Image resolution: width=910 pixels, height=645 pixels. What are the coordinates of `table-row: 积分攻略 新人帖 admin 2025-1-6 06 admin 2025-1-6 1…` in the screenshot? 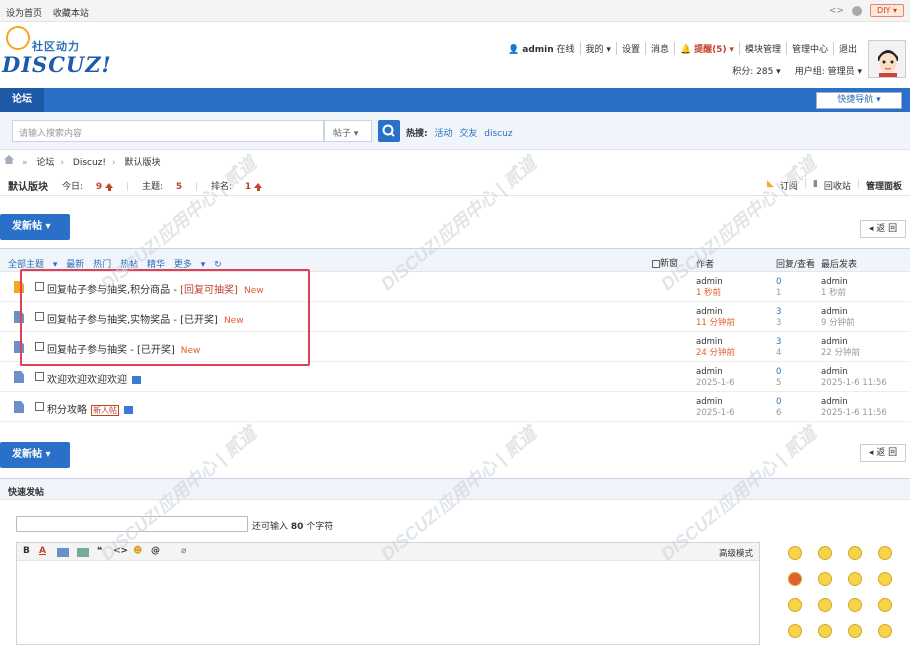 It's located at (455, 407).